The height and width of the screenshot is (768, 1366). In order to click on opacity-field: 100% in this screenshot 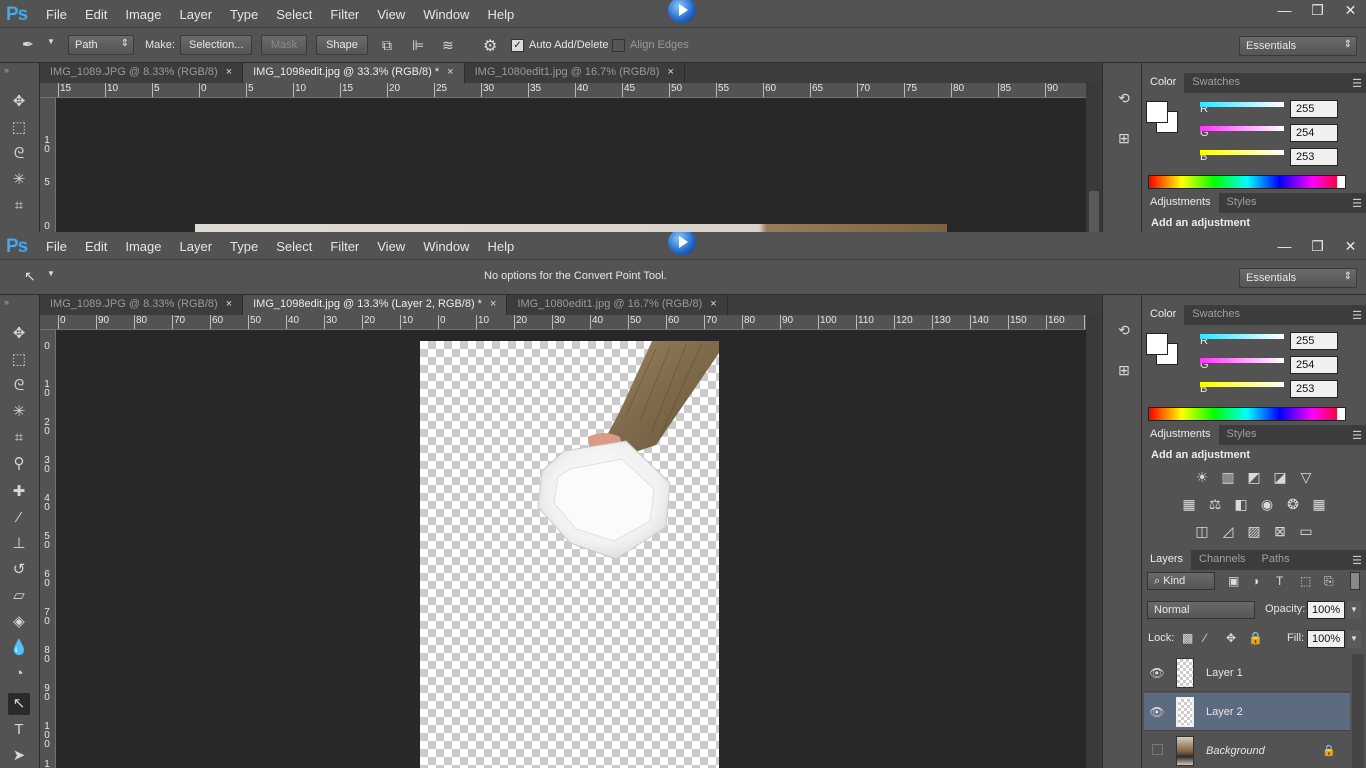, I will do `click(1326, 610)`.